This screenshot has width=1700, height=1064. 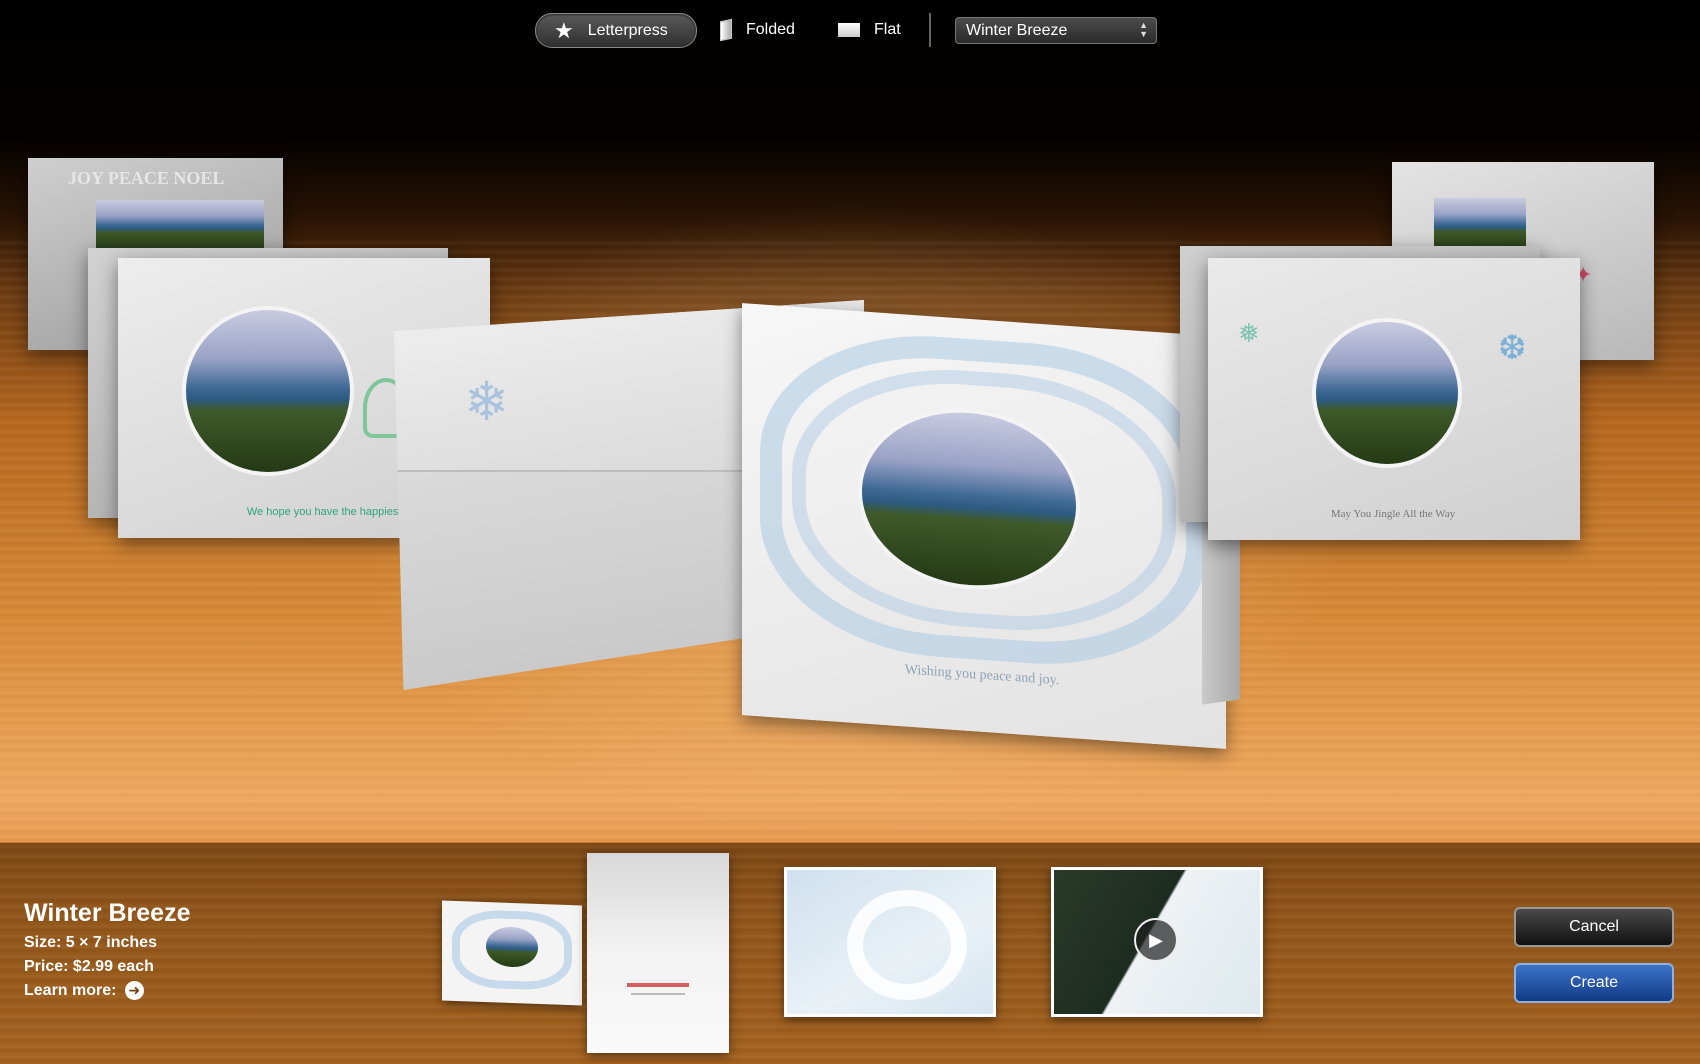 I want to click on arrow-right-icon: ➜, so click(x=134, y=991).